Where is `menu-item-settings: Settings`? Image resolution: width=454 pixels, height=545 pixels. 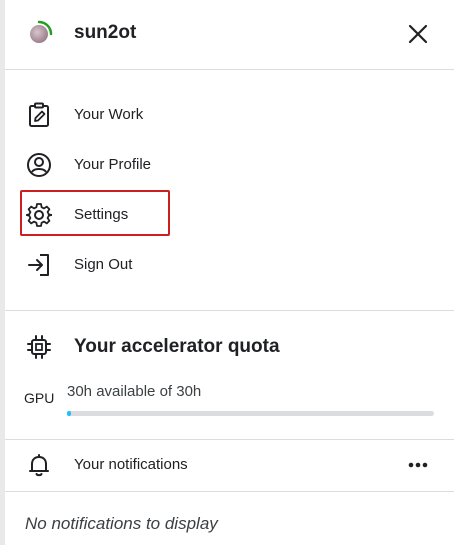
menu-item-settings: Settings is located at coordinates (229, 215).